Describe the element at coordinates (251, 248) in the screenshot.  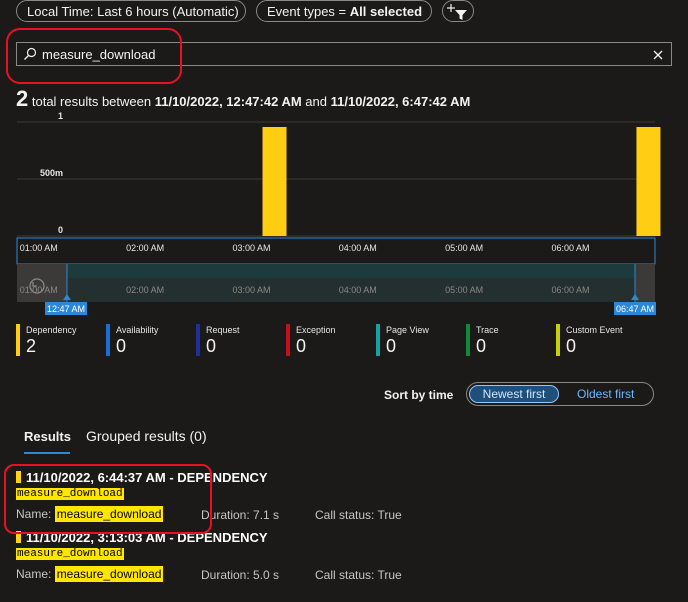
I see `x-tick-label: 03:00 AM` at that location.